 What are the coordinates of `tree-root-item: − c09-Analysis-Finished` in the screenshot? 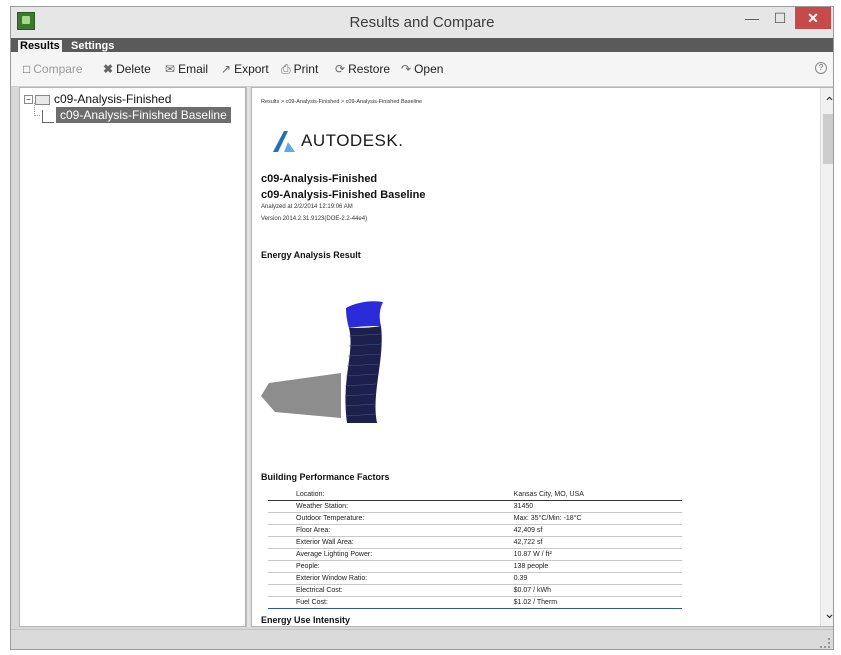 It's located at (97, 99).